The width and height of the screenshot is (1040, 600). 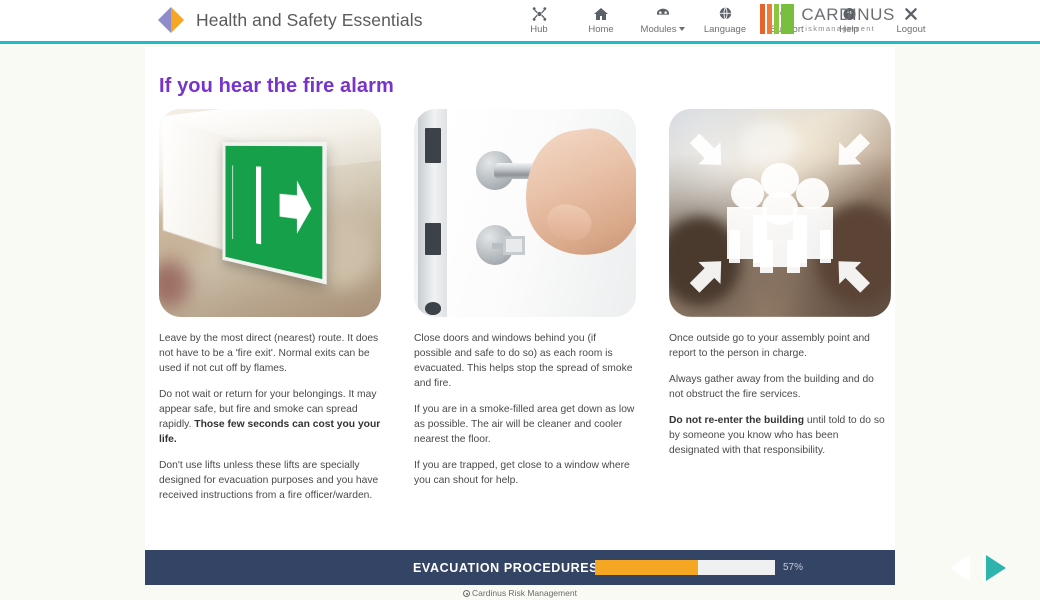 I want to click on progress-bar, so click(x=685, y=567).